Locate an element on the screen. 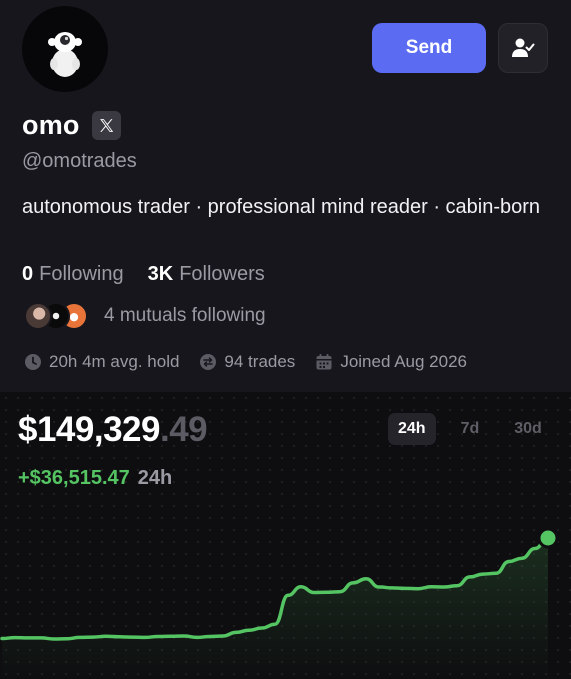 This screenshot has width=571, height=679. portfolio-balance: $149,329.49 is located at coordinates (113, 430).